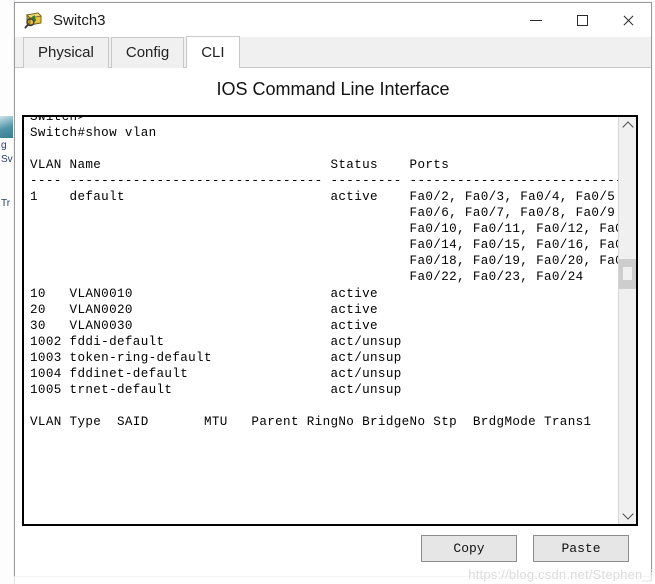  Describe the element at coordinates (66, 52) in the screenshot. I see `tab-physical: Physical` at that location.